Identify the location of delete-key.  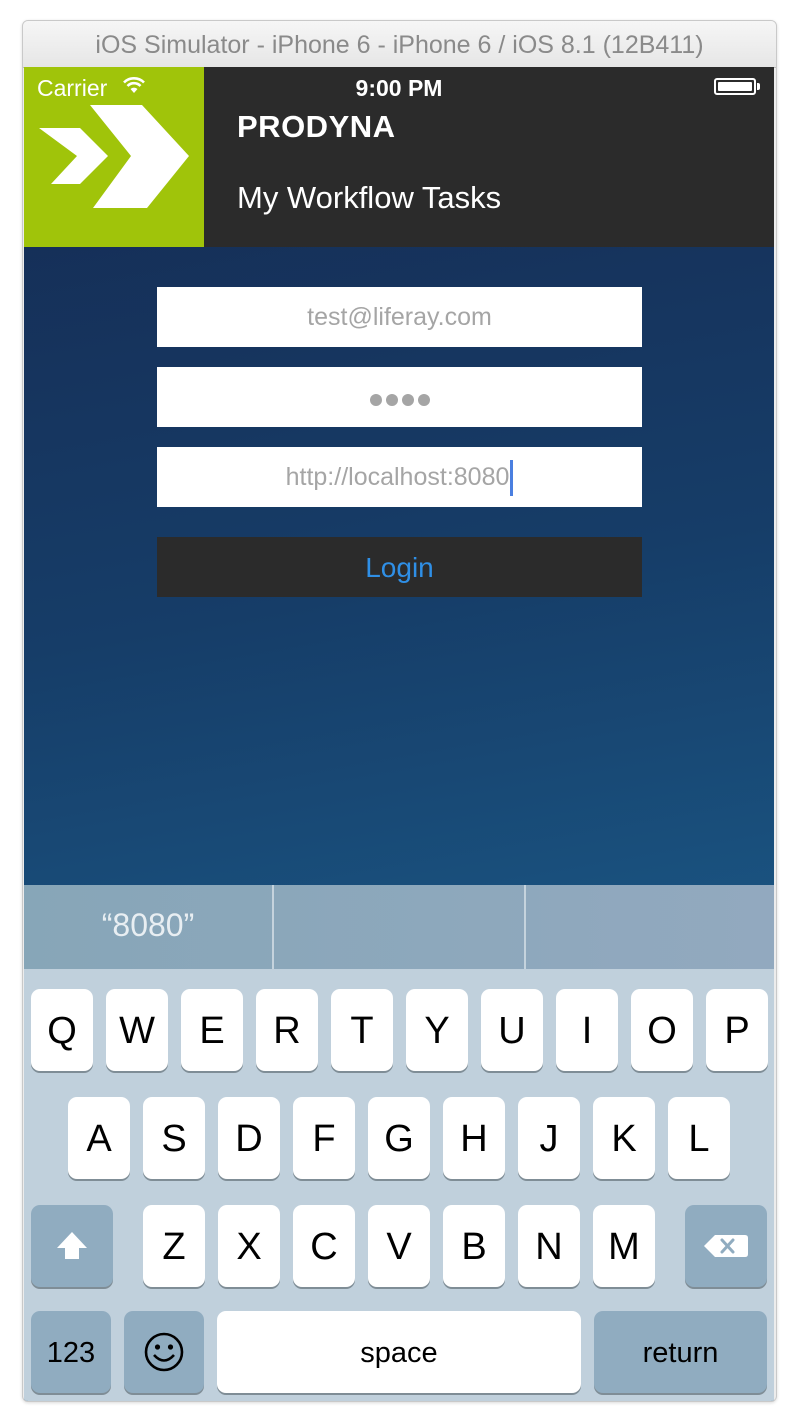
(726, 1246).